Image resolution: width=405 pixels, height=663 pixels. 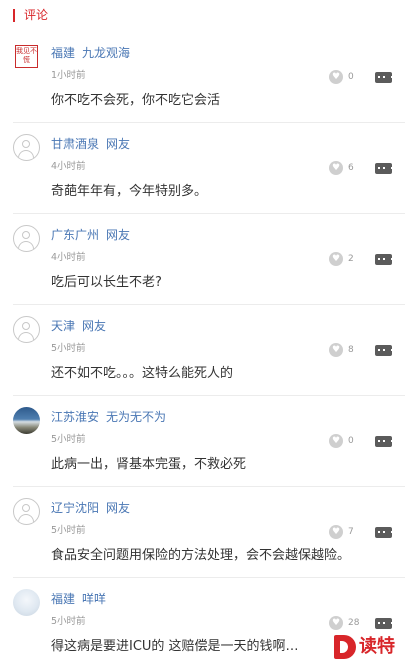 I want to click on user-location: 广东广州, so click(x=75, y=235).